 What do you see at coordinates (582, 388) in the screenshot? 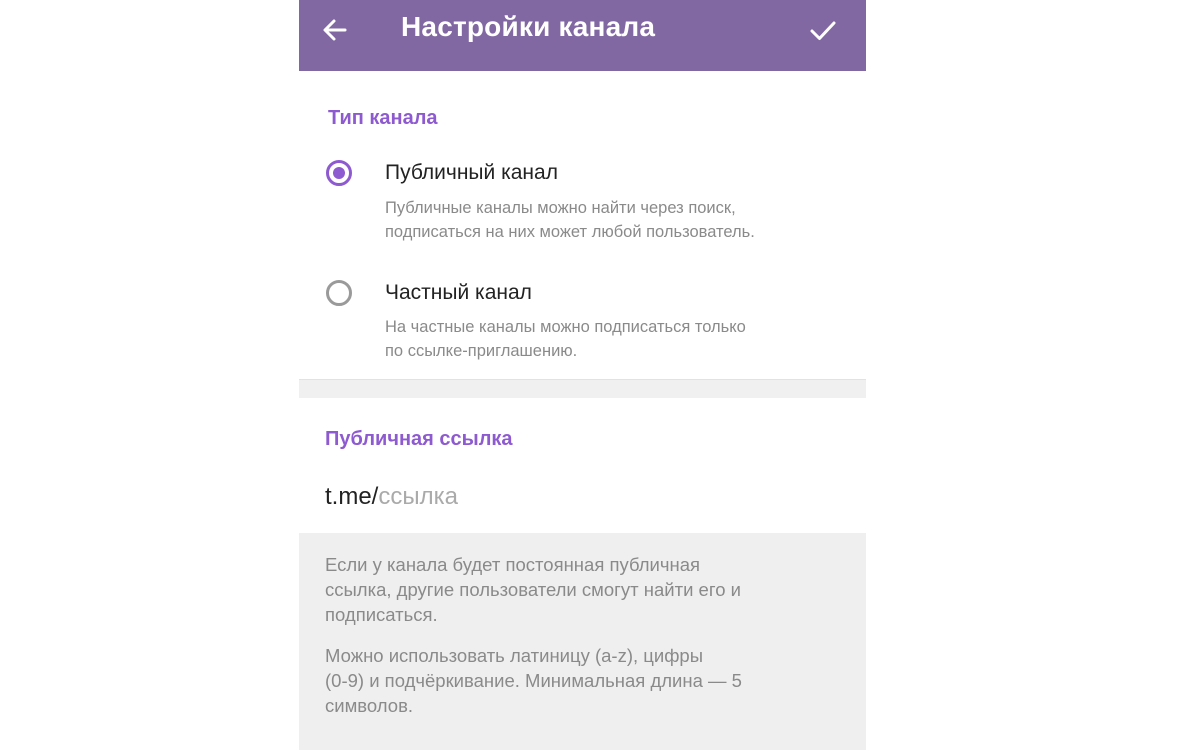
I see `section-divider` at bounding box center [582, 388].